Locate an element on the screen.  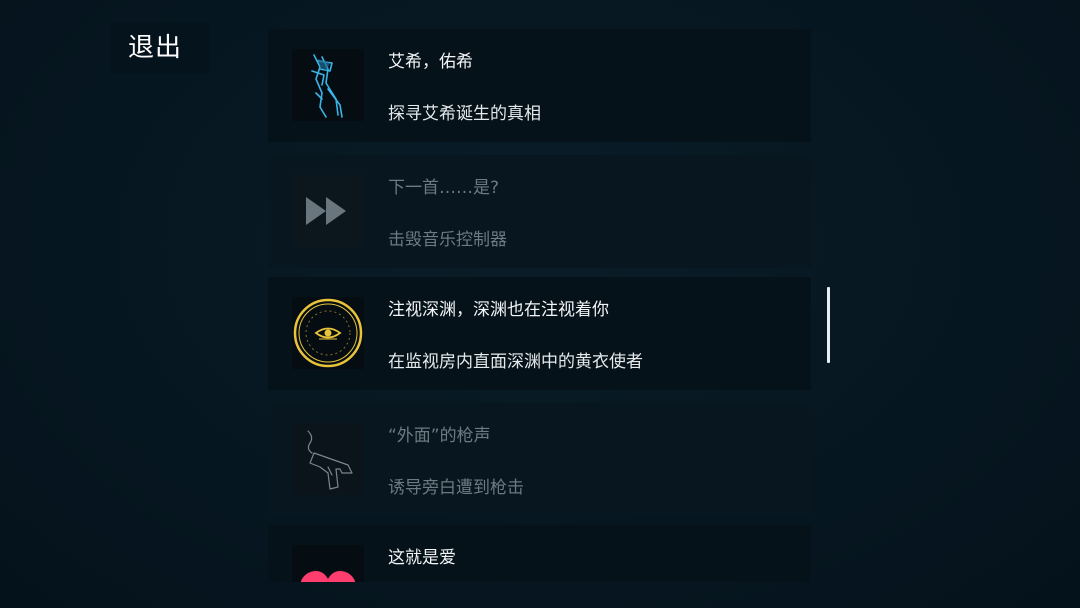
achievement-title: 这就是爱 is located at coordinates (422, 558).